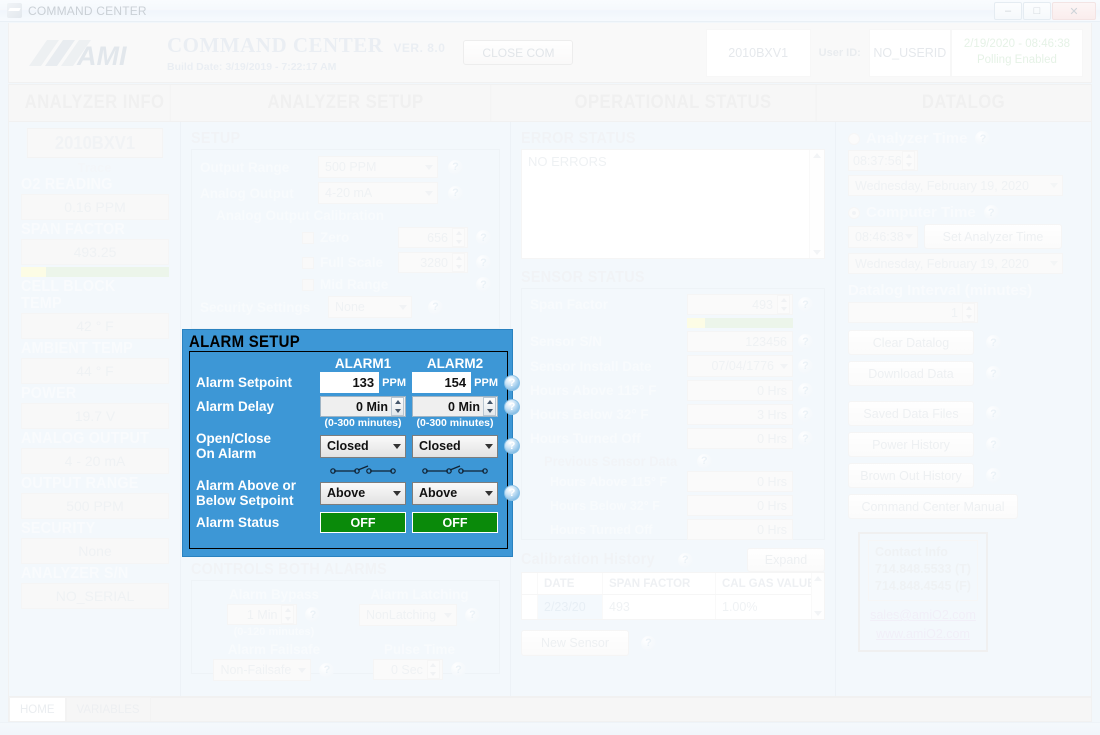 Image resolution: width=1100 pixels, height=735 pixels. What do you see at coordinates (37, 709) in the screenshot?
I see `tab-home: HOME` at bounding box center [37, 709].